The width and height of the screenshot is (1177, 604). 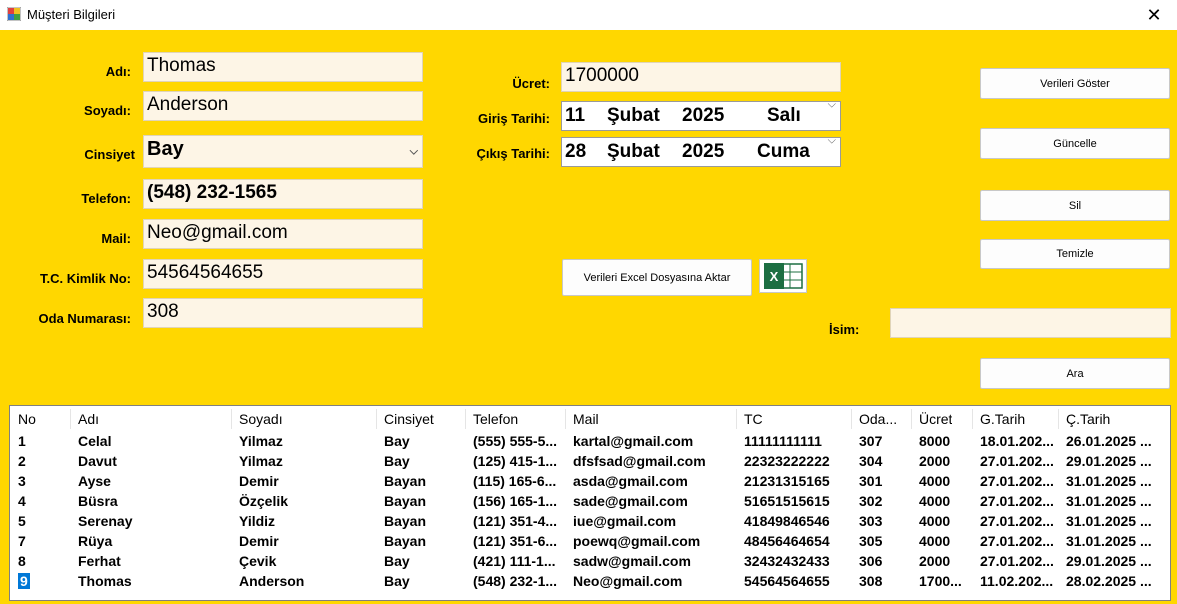 What do you see at coordinates (306, 481) in the screenshot?
I see `table-cell: Demir` at bounding box center [306, 481].